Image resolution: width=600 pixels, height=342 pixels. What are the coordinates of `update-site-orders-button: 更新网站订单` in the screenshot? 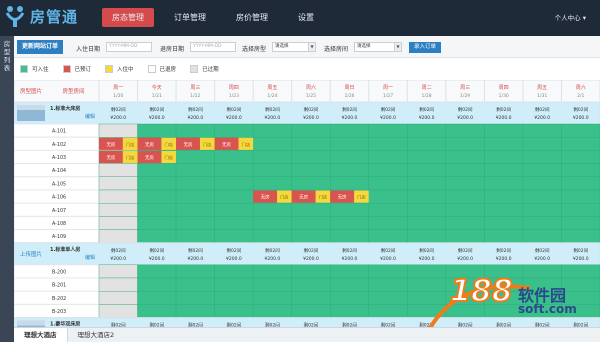 It's located at (40, 47).